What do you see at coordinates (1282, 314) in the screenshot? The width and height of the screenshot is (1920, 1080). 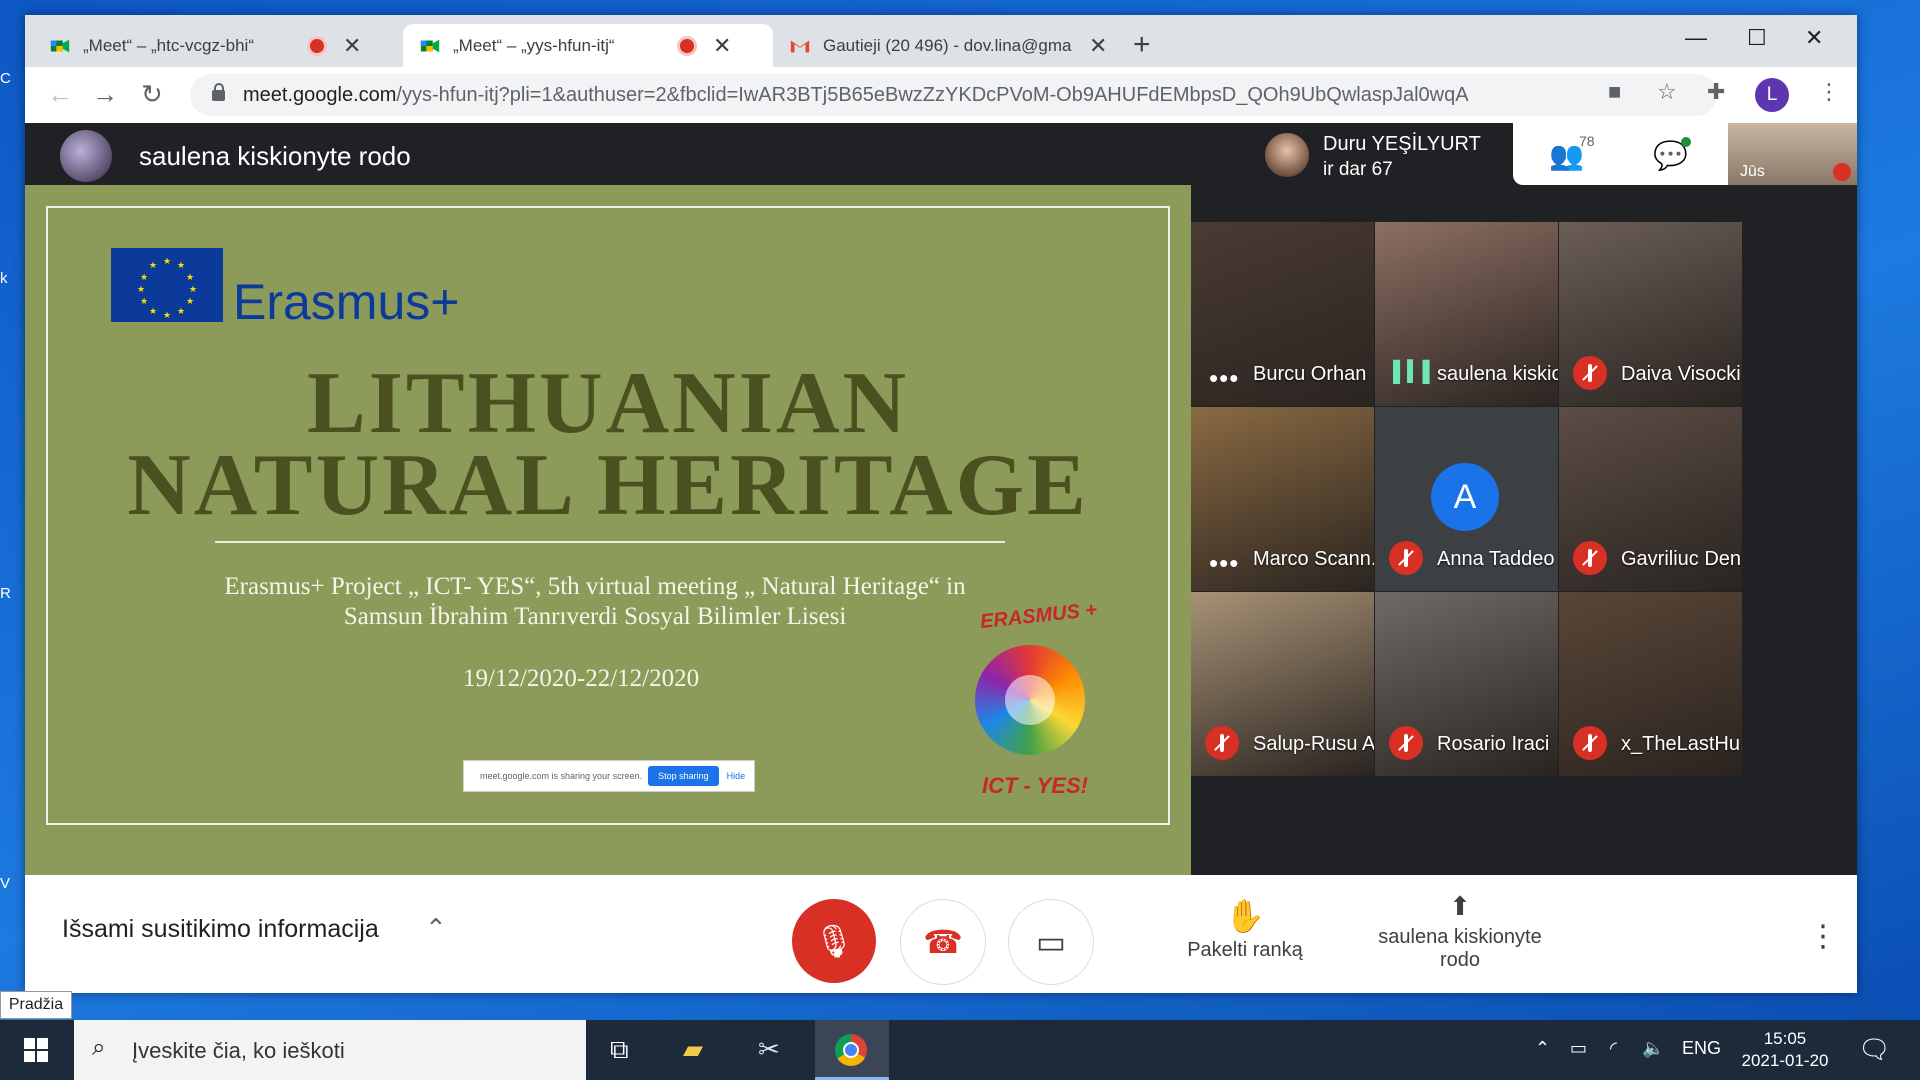 I see `participant-tile: ••• Burcu Orhan` at bounding box center [1282, 314].